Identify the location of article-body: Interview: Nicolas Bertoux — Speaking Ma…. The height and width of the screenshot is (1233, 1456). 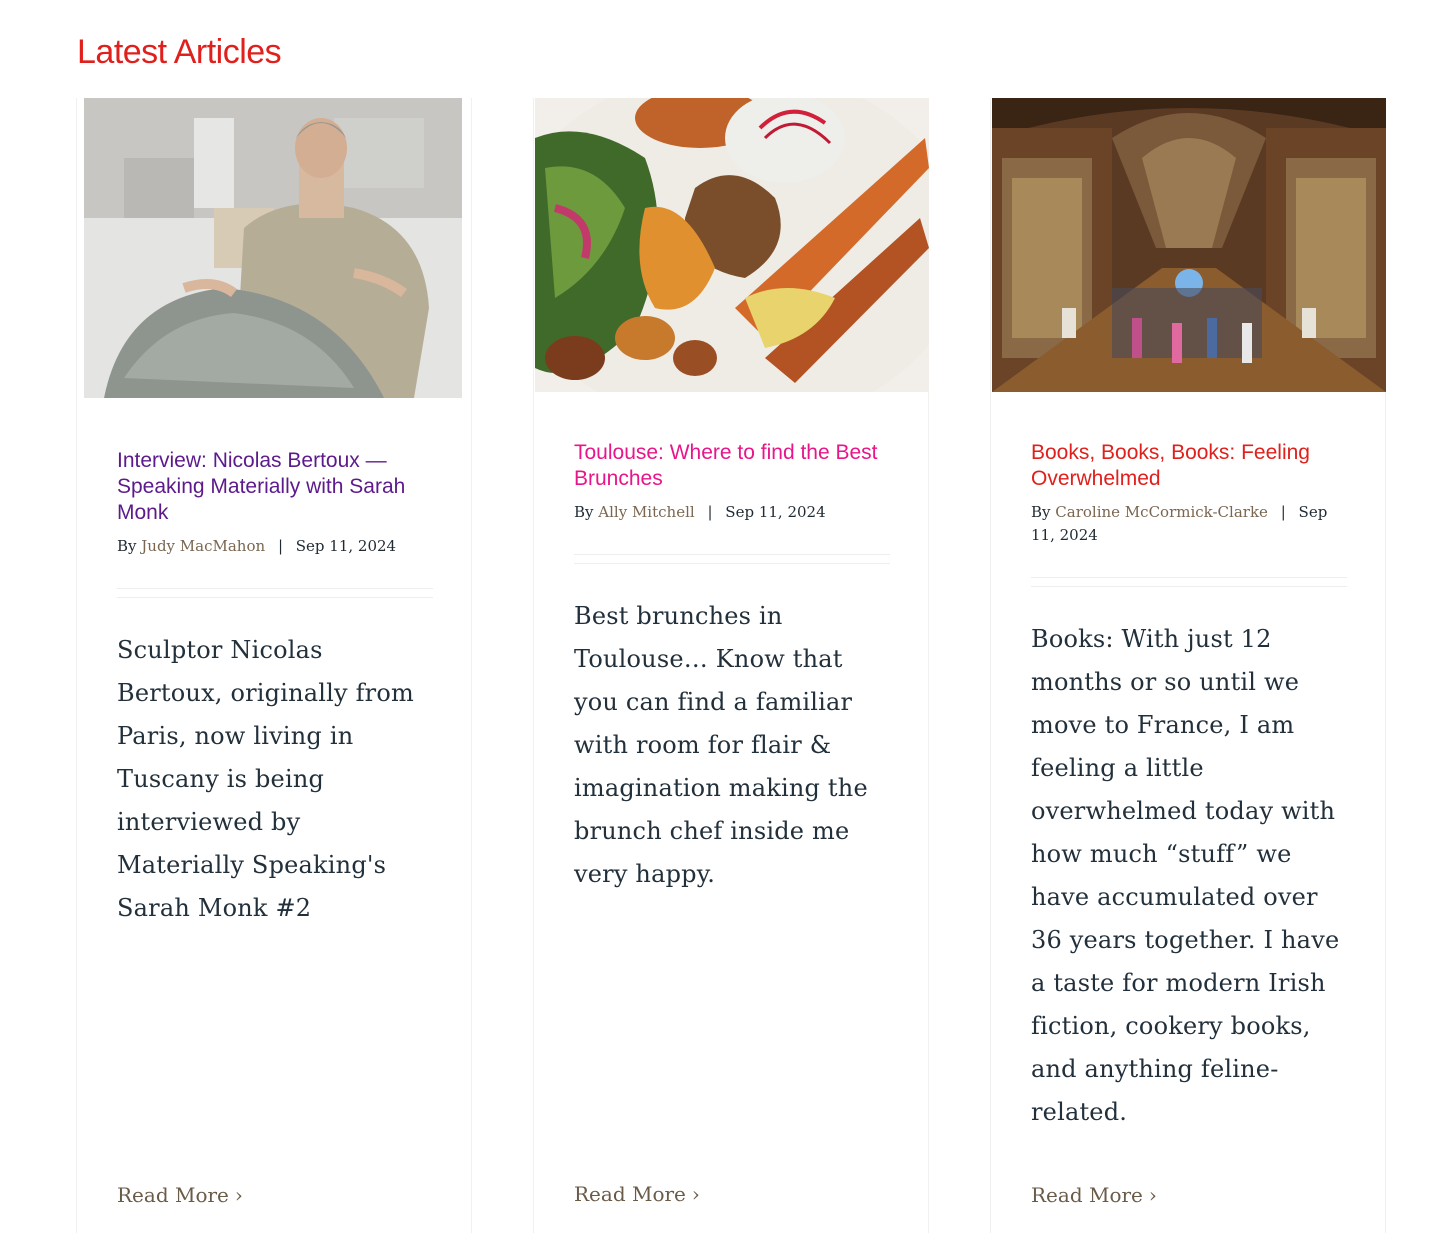
(275, 689).